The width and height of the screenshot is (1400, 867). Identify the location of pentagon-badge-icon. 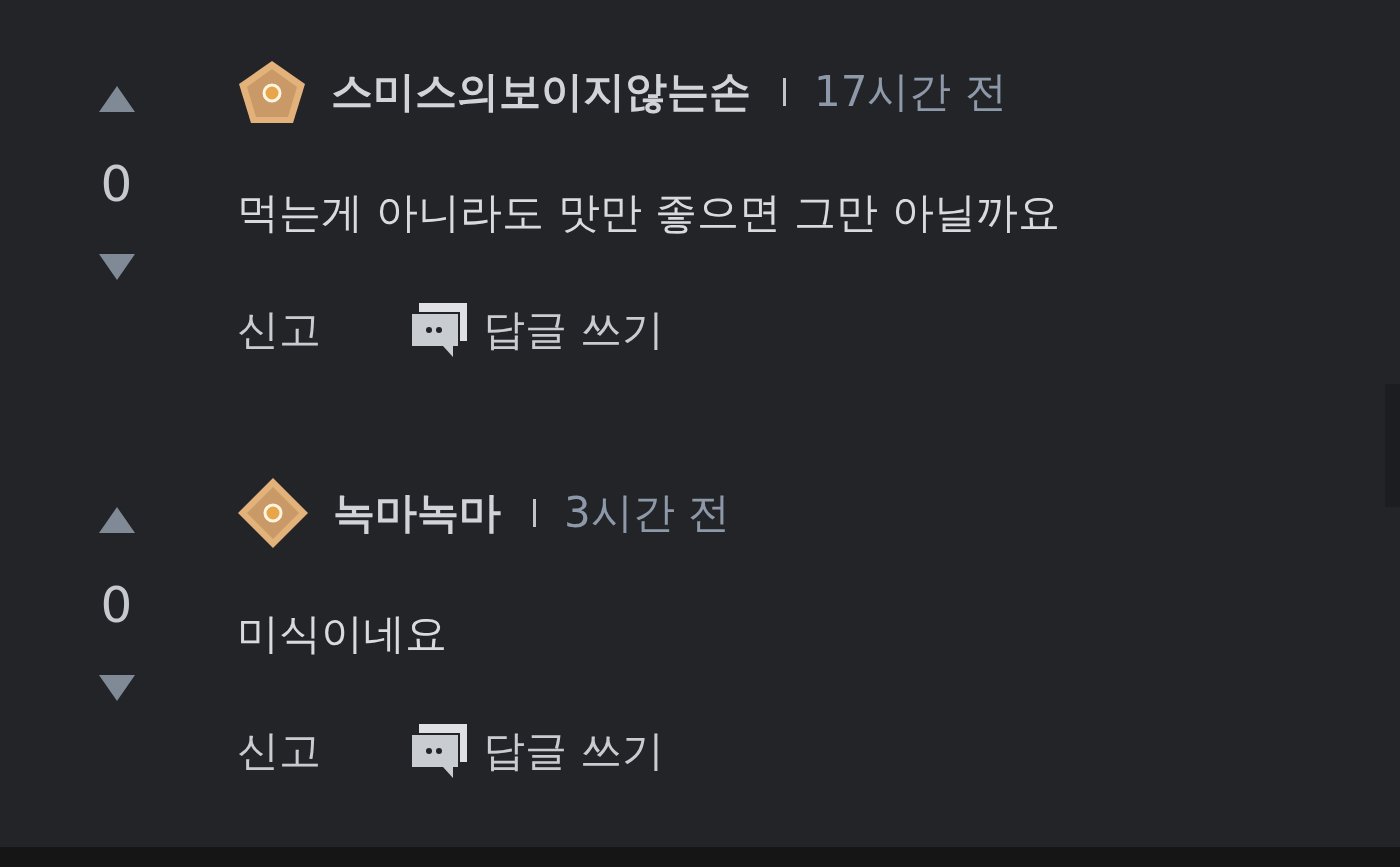
(272, 92).